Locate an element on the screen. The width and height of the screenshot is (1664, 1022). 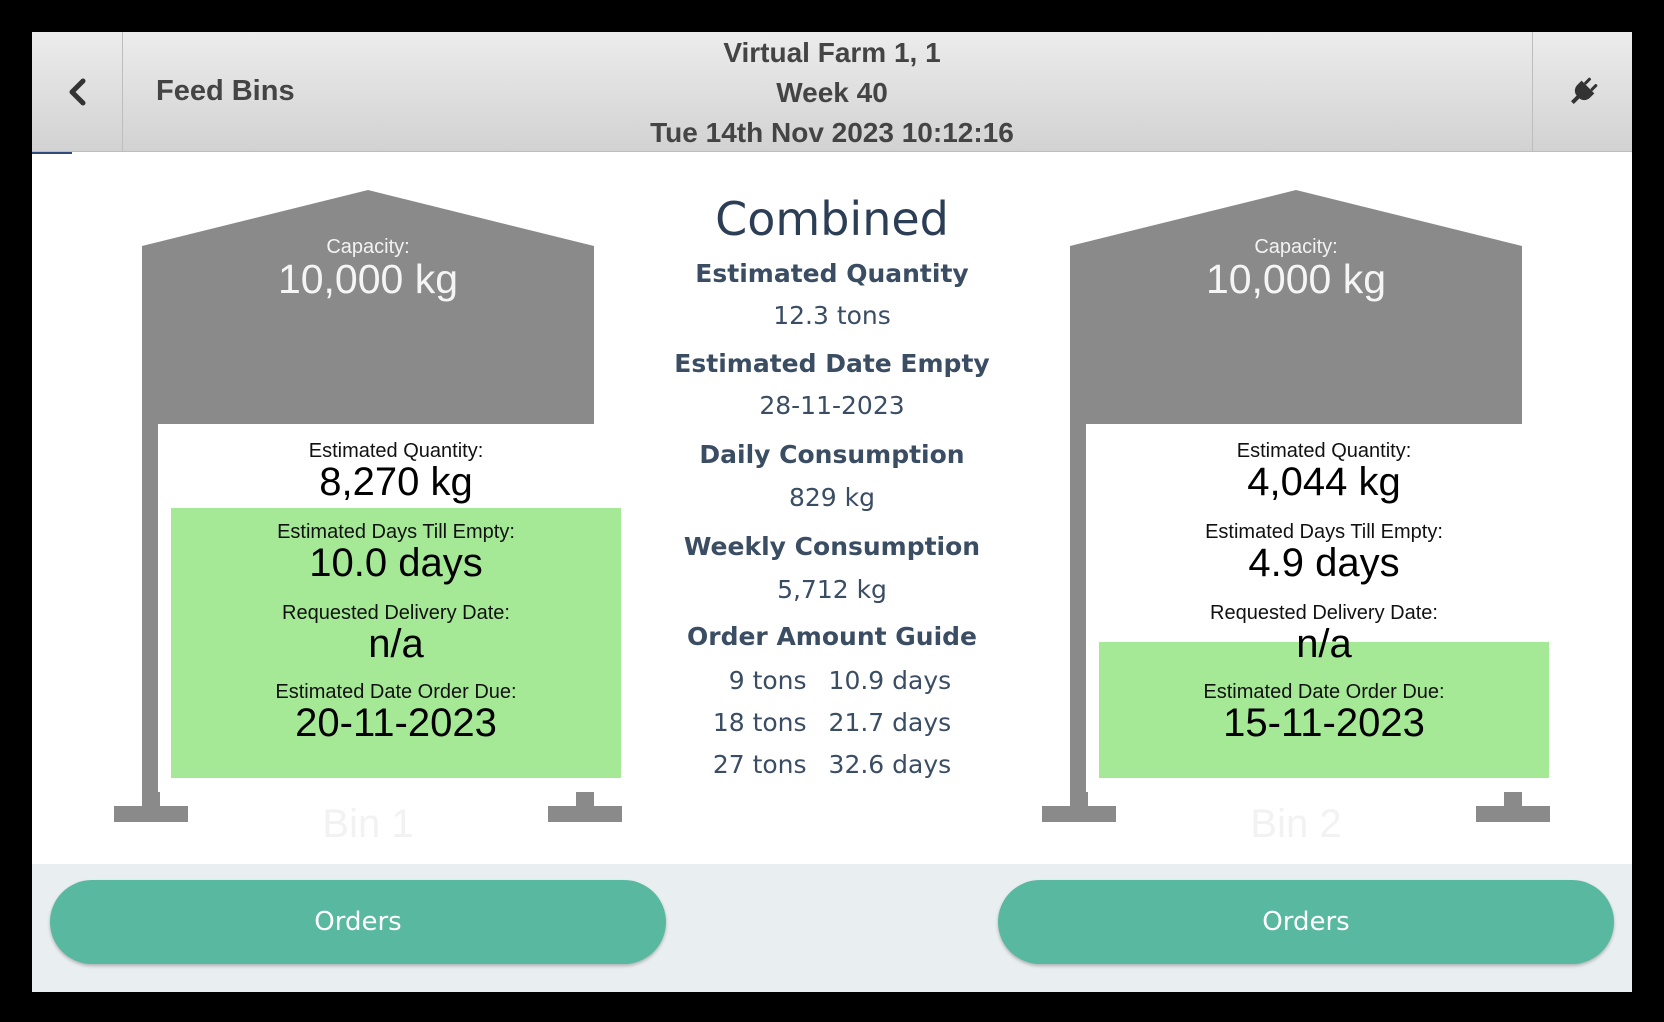
week-label: Week 40 is located at coordinates (832, 92).